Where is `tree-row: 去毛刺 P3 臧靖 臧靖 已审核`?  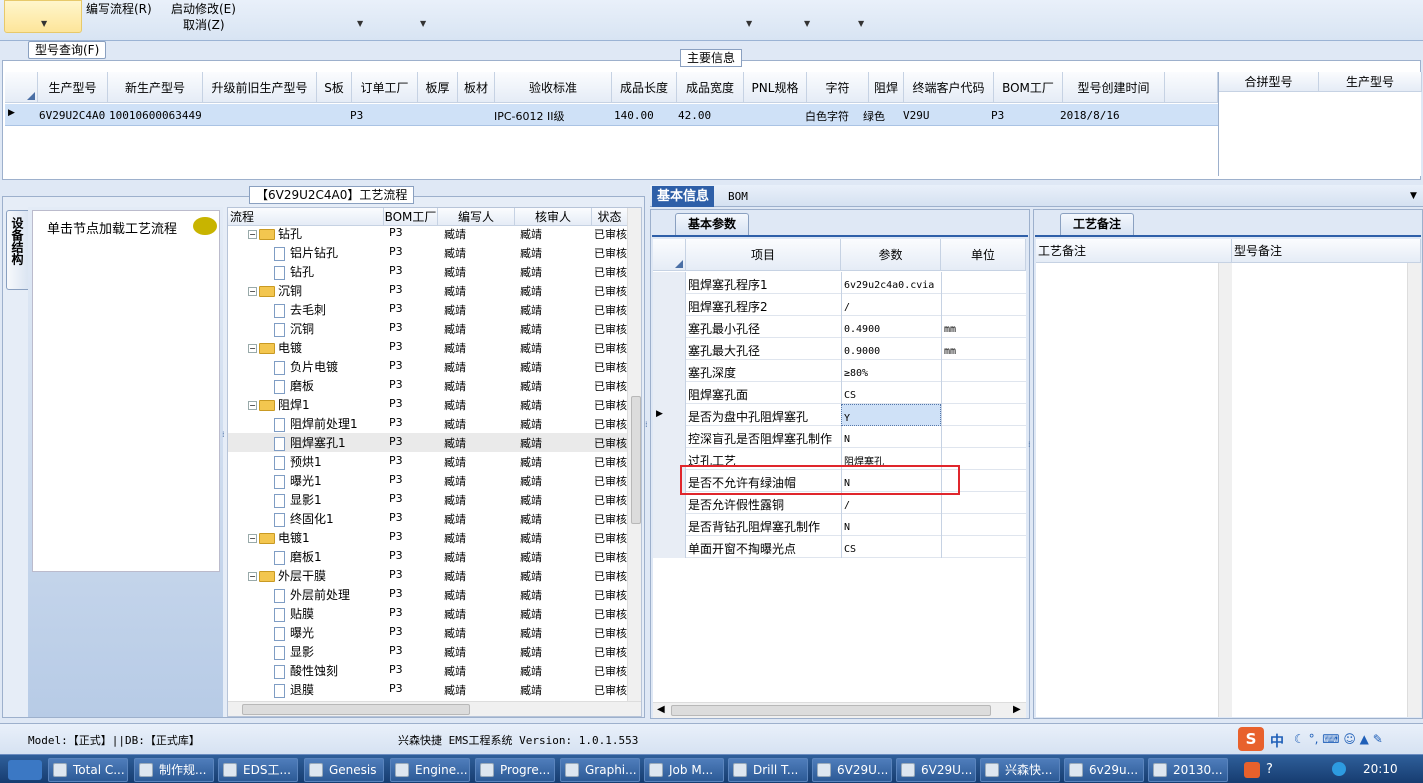 tree-row: 去毛刺 P3 臧靖 臧靖 已审核 is located at coordinates (434, 309).